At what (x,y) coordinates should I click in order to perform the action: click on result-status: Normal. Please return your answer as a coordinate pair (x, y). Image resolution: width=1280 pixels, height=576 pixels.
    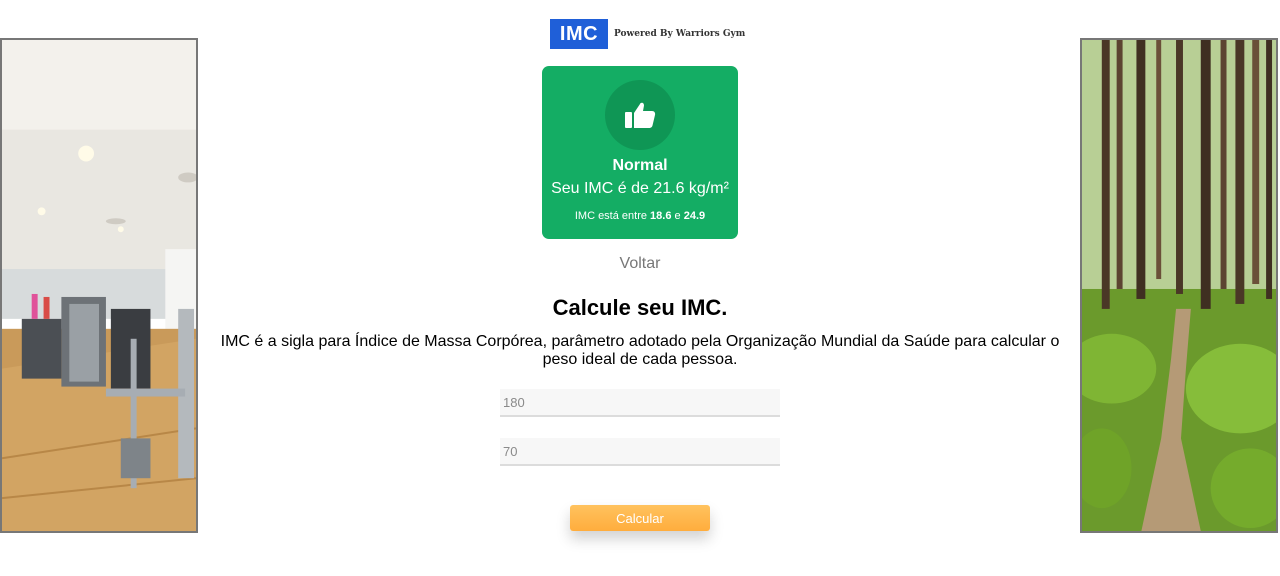
    Looking at the image, I should click on (640, 165).